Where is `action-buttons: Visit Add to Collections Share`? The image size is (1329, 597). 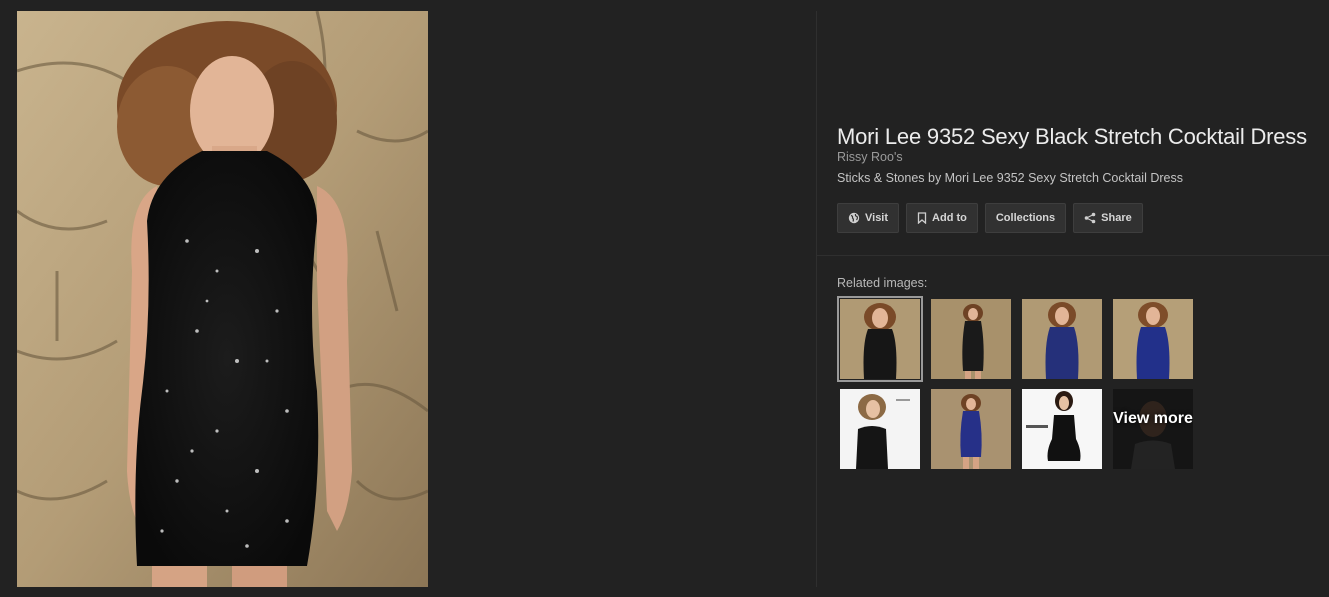 action-buttons: Visit Add to Collections Share is located at coordinates (990, 218).